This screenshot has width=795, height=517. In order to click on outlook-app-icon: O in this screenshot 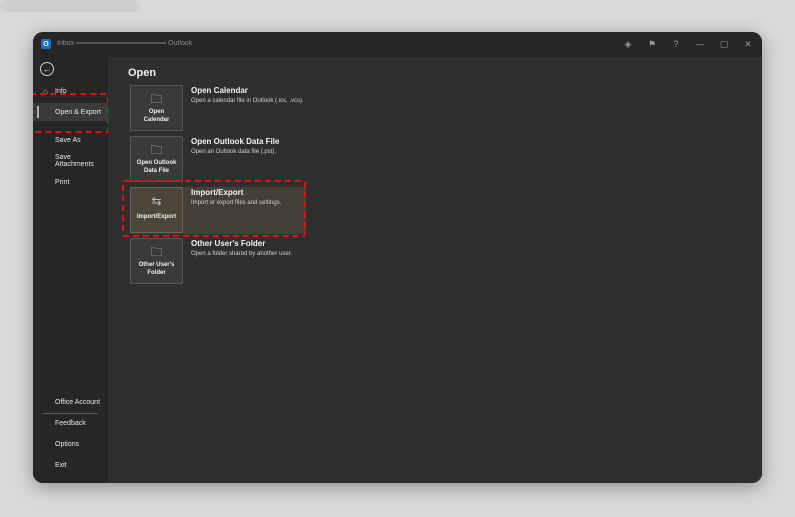, I will do `click(46, 44)`.